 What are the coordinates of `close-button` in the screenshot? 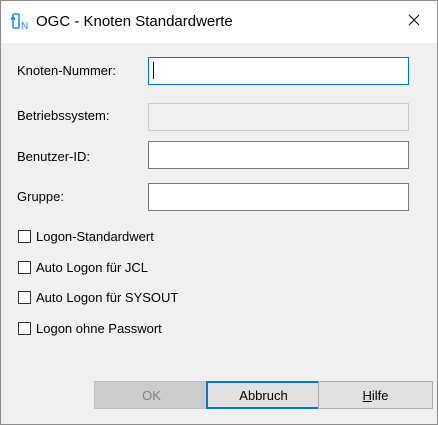 It's located at (414, 22).